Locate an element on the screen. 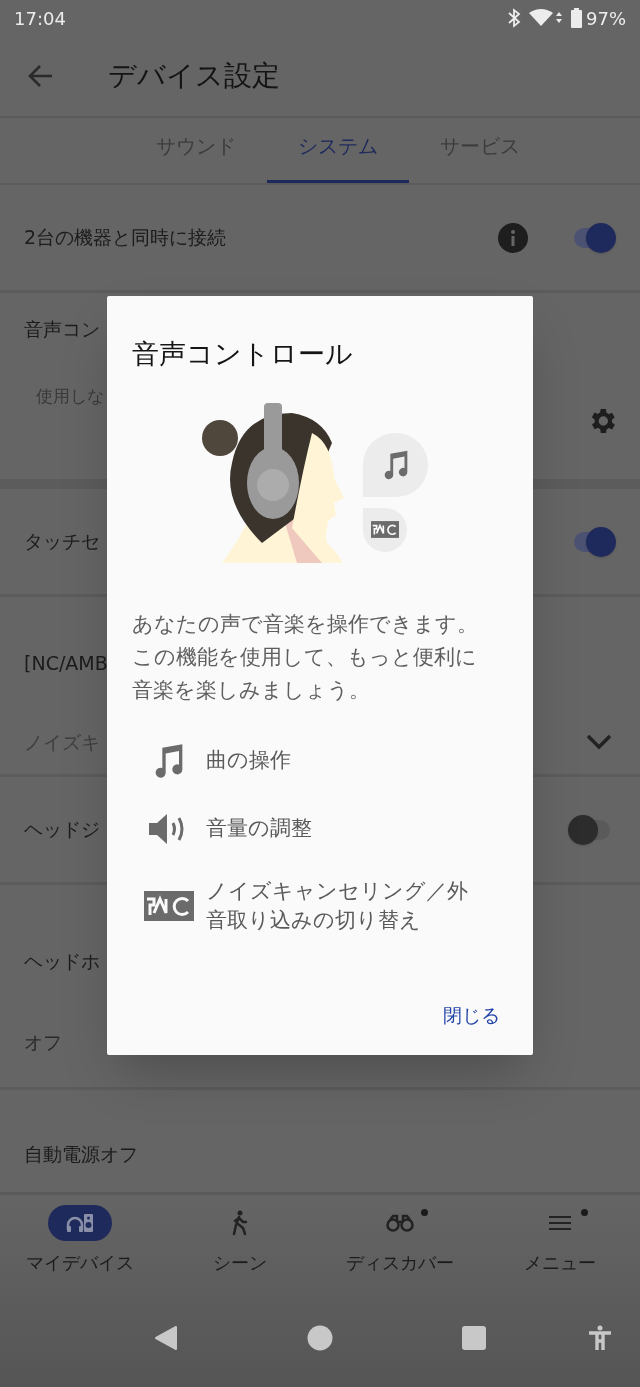 Image resolution: width=640 pixels, height=1387 pixels. home-nav-icon is located at coordinates (320, 1338).